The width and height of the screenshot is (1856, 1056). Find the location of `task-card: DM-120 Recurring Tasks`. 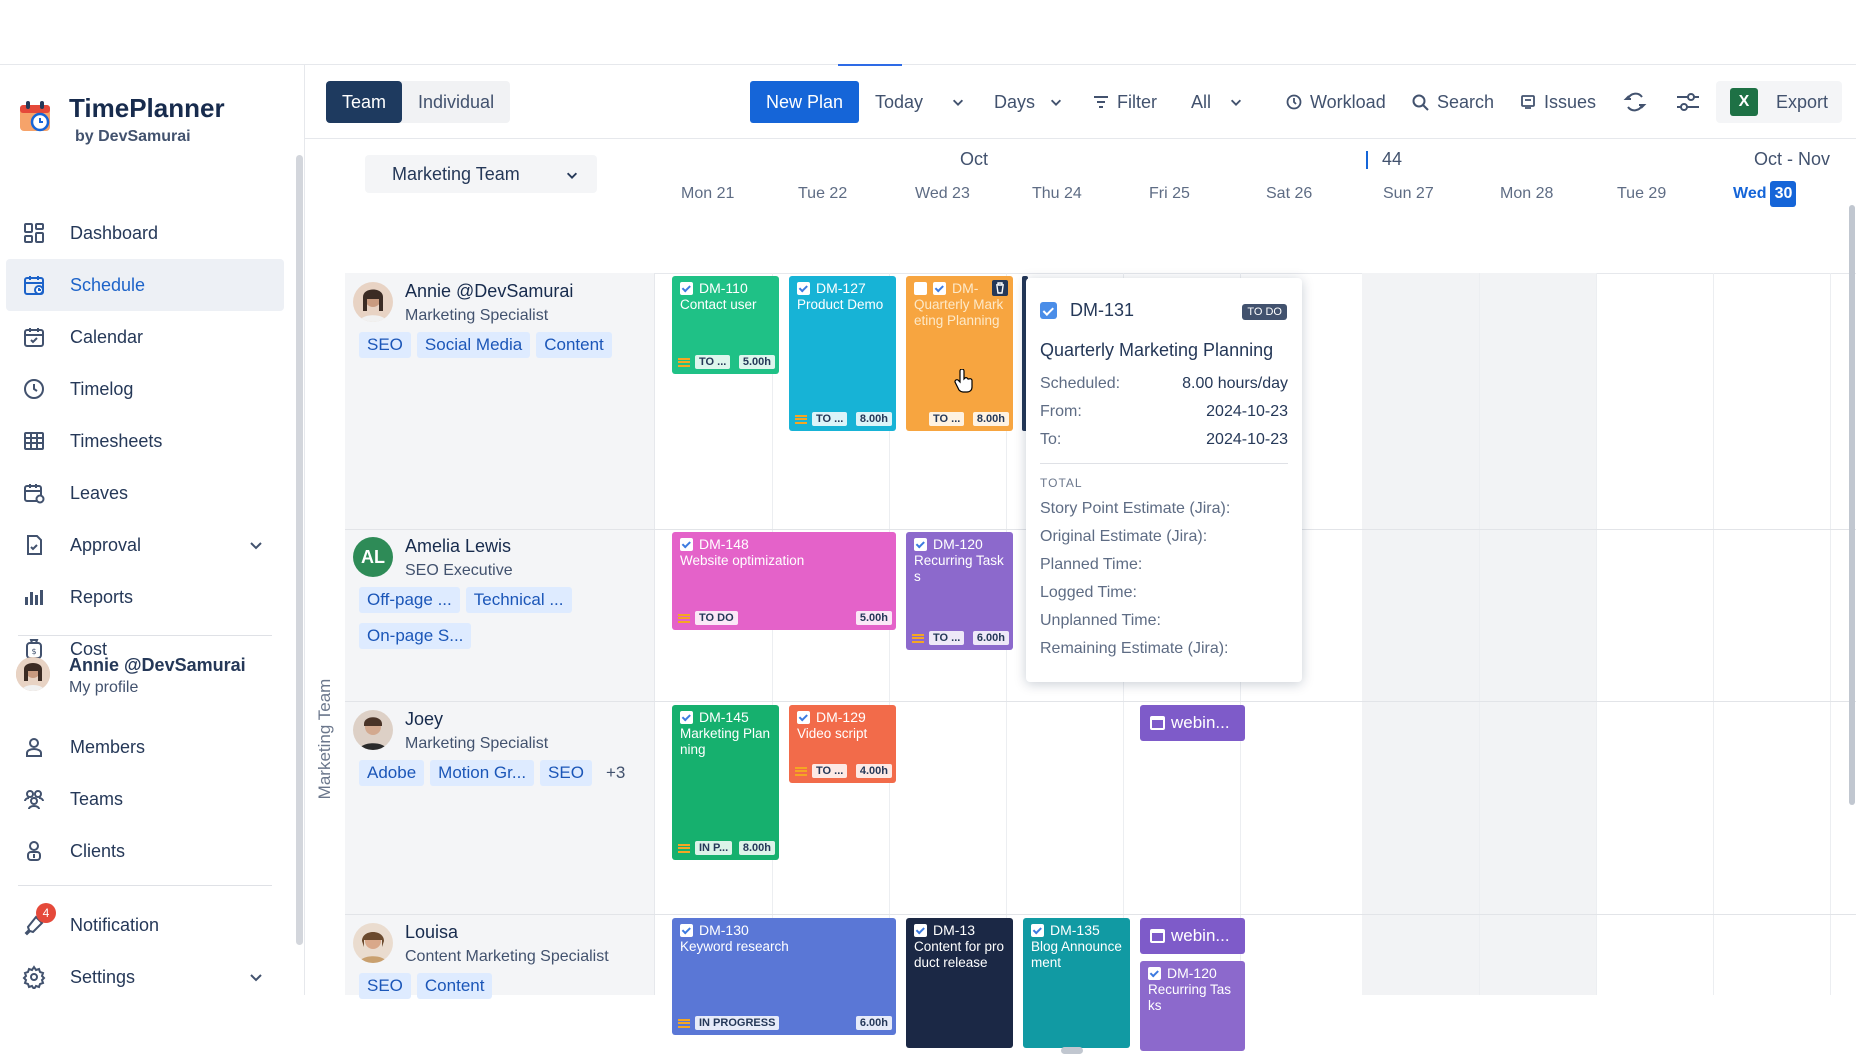

task-card: DM-120 Recurring Tasks is located at coordinates (1192, 1006).